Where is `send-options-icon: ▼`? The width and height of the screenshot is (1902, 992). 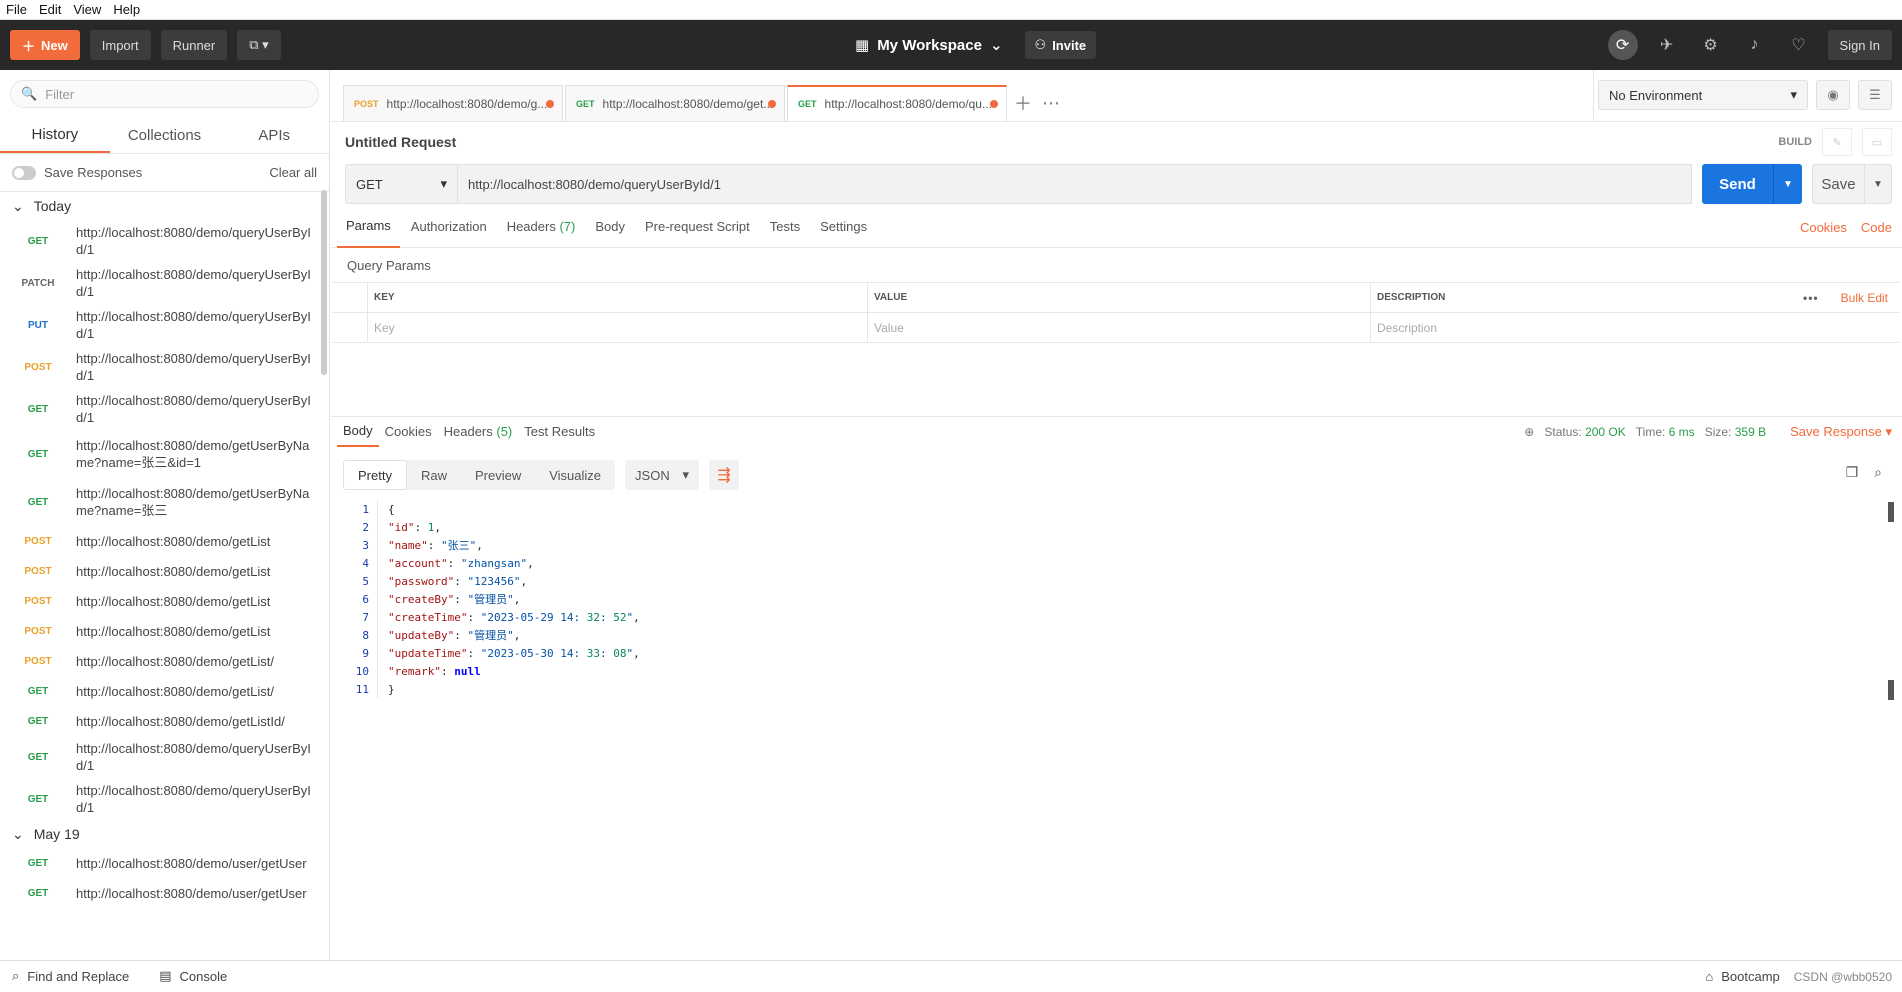
send-options-icon: ▼ is located at coordinates (1788, 184).